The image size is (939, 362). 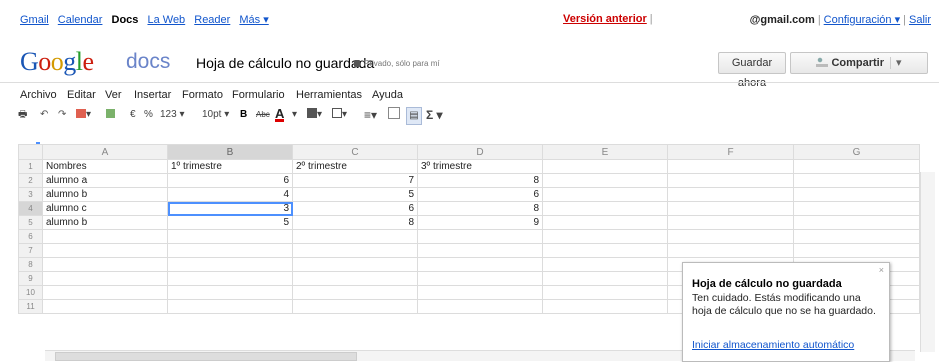 What do you see at coordinates (862, 20) in the screenshot?
I see `settings-link: Configuración ▾` at bounding box center [862, 20].